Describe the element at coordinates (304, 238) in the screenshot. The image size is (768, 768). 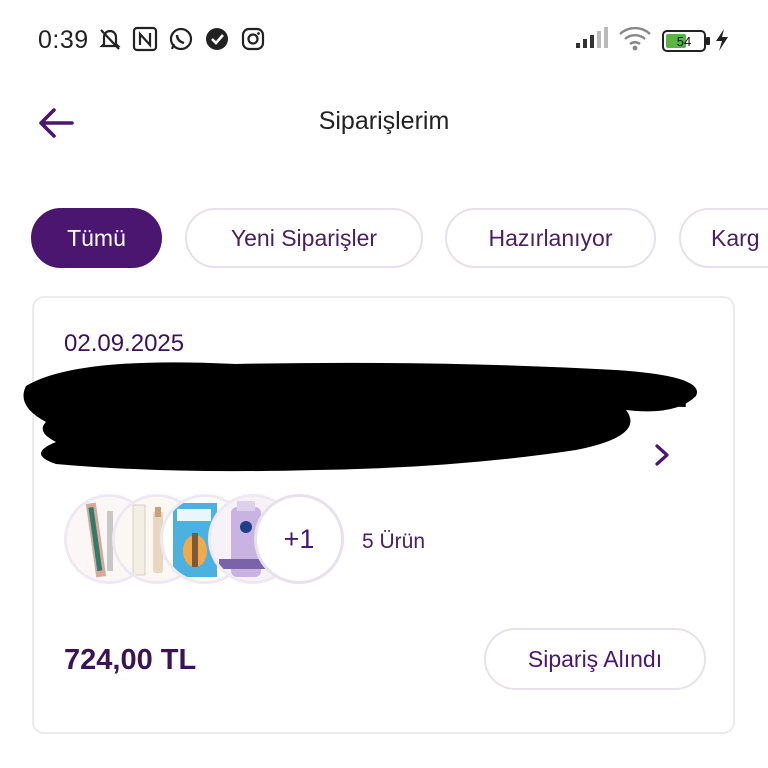
I see `tab-new-orders: Yeni Siparişler` at that location.